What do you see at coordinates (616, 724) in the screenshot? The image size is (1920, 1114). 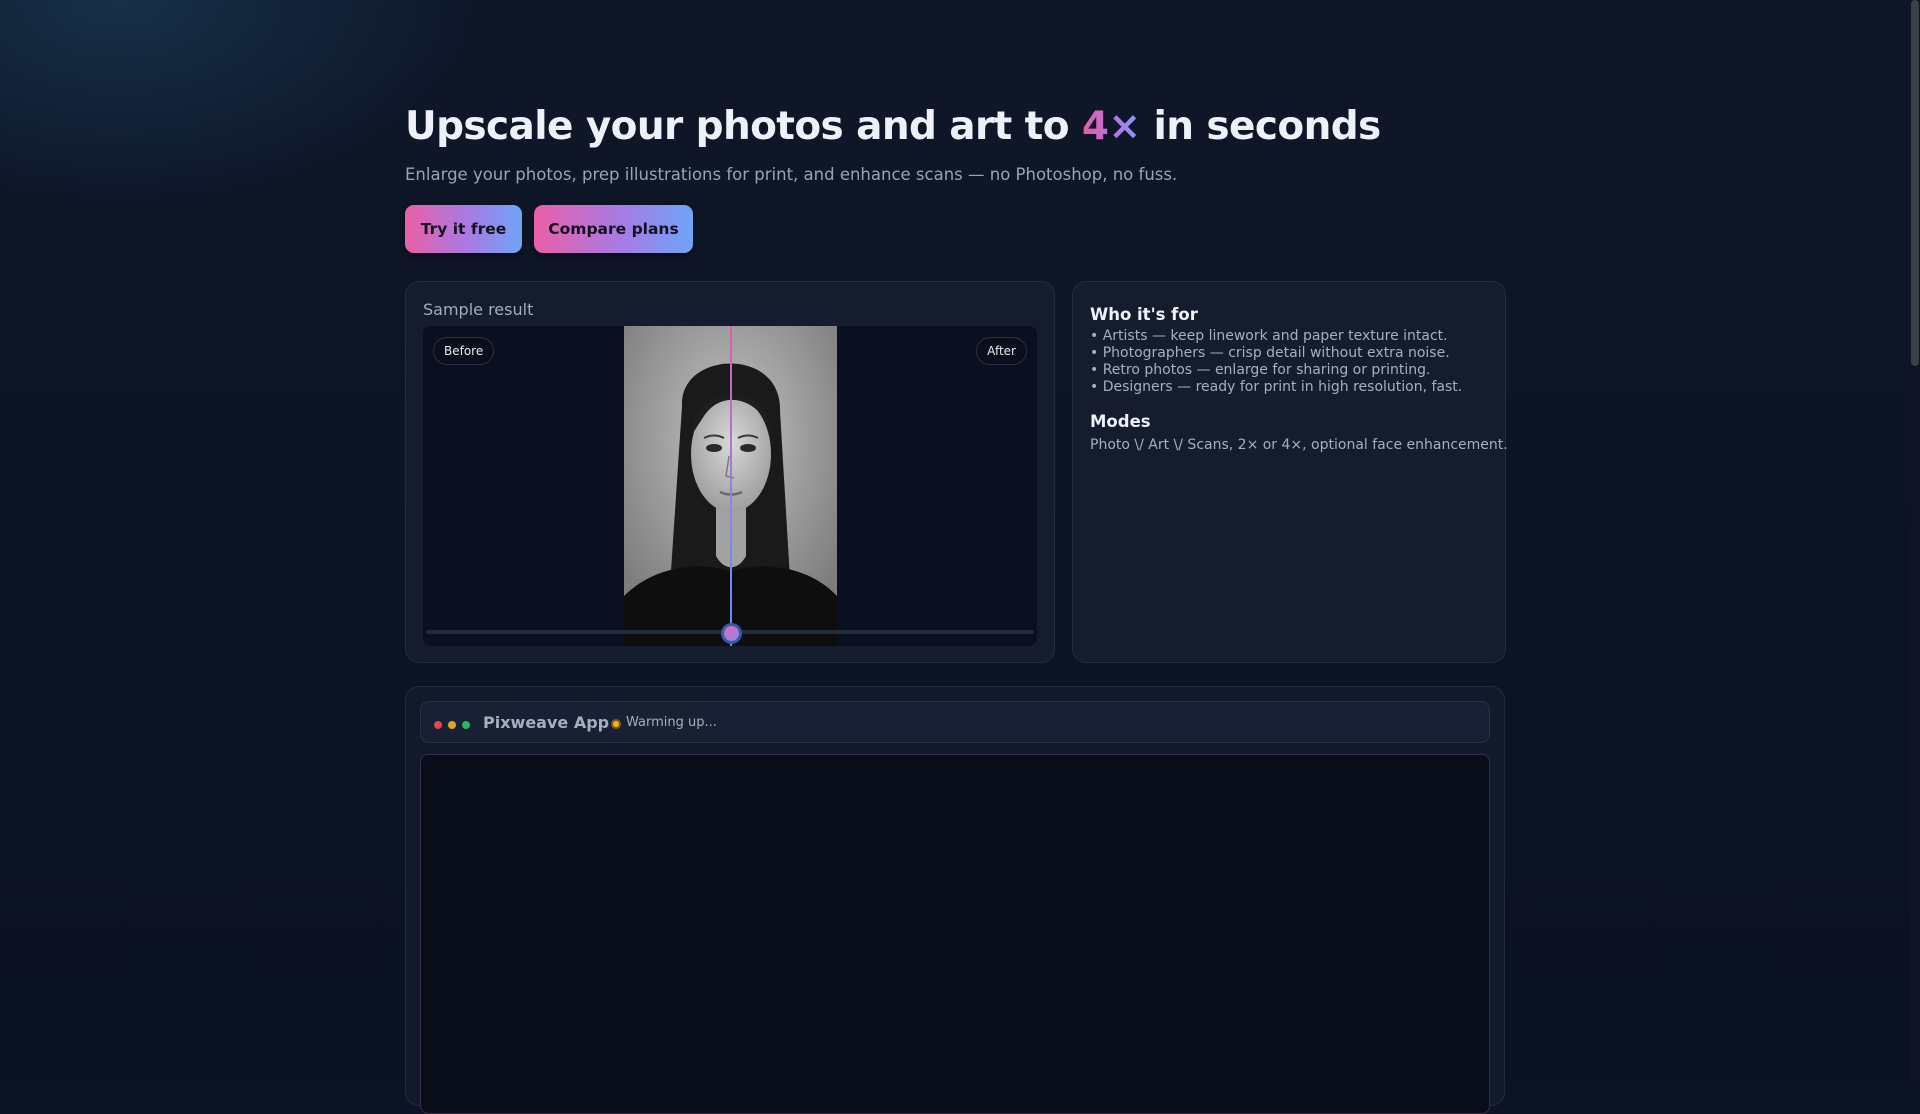 I see `status-indicator-icon` at bounding box center [616, 724].